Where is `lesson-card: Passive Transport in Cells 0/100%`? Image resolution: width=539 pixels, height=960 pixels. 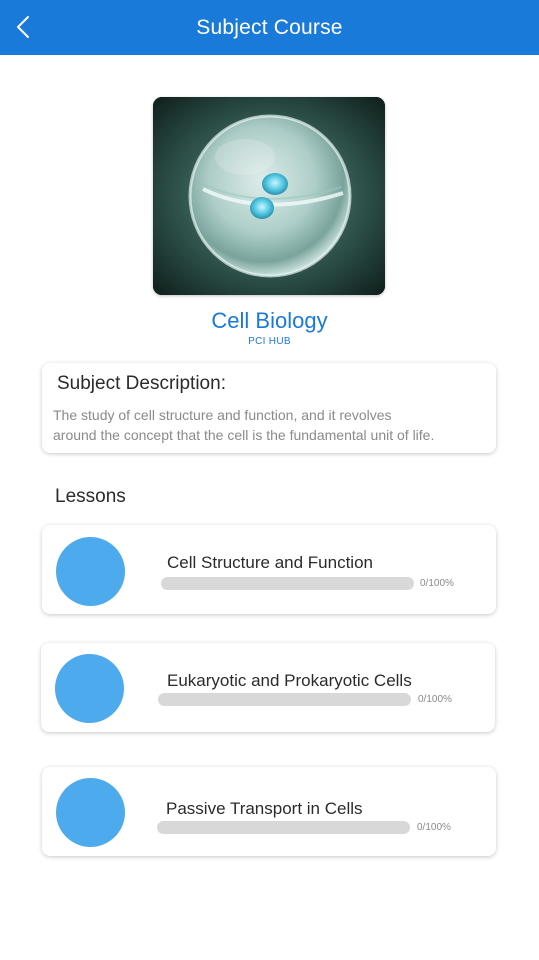 lesson-card: Passive Transport in Cells 0/100% is located at coordinates (269, 811).